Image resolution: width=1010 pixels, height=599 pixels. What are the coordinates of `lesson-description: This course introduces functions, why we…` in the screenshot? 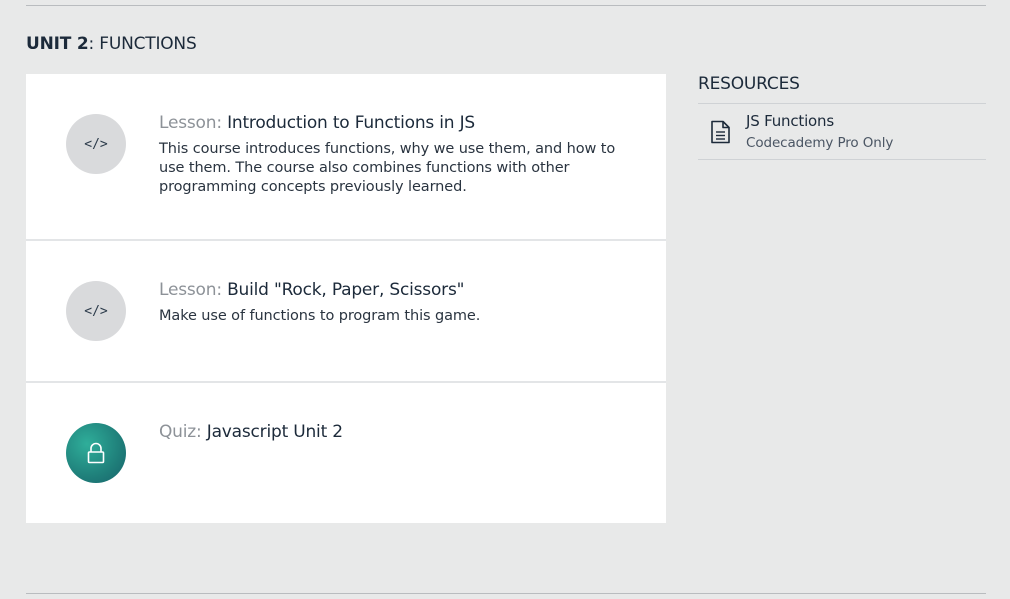 It's located at (387, 168).